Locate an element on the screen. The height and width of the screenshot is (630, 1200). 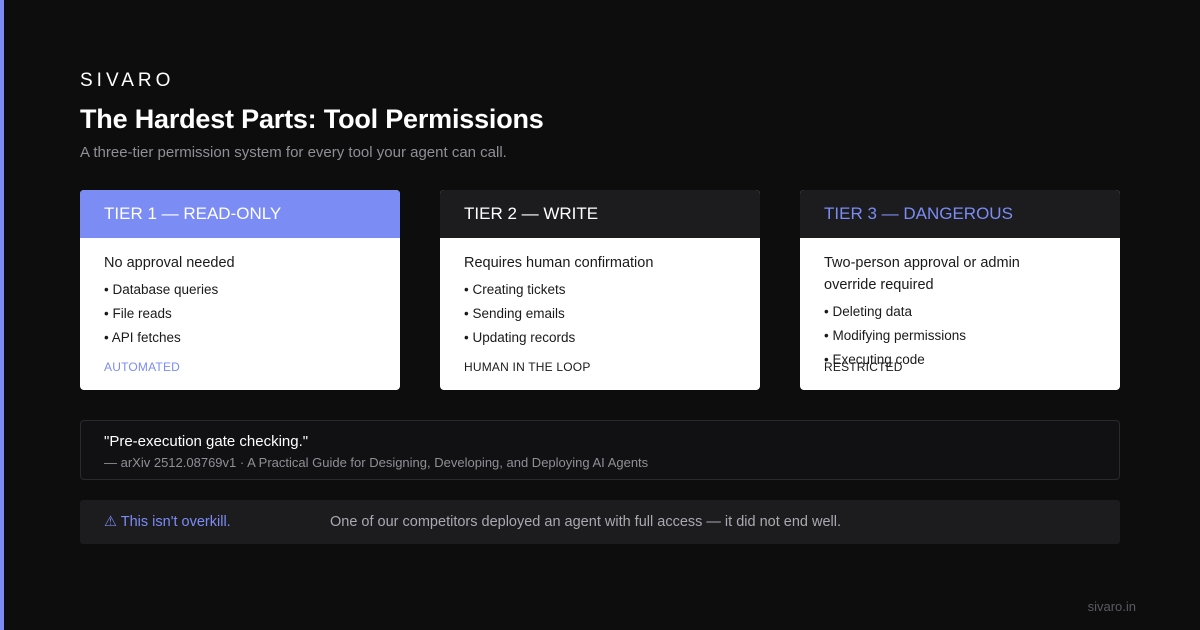
list-item: • File reads is located at coordinates (138, 313).